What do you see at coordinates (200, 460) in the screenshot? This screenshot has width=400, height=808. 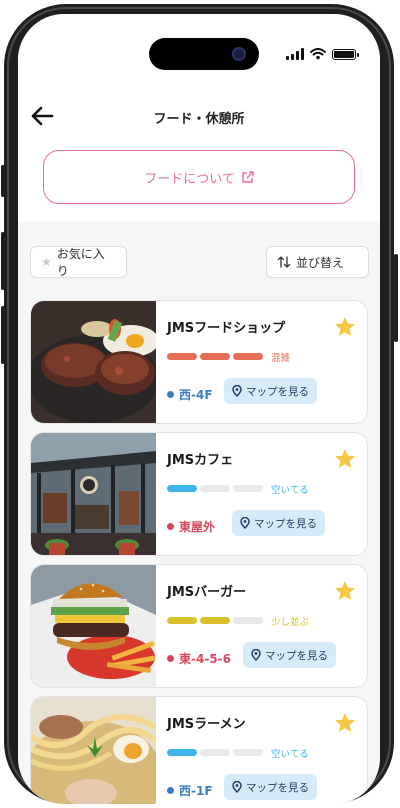 I see `shop-name: JMSカフェ` at bounding box center [200, 460].